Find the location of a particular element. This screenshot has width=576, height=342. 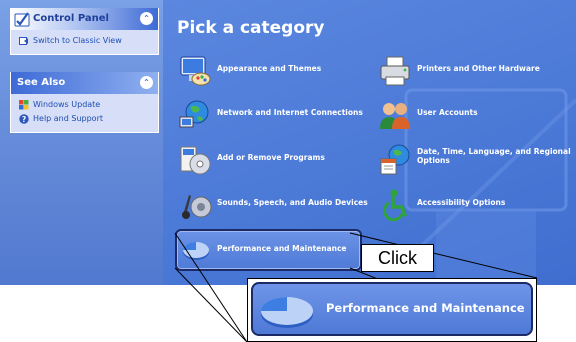

network-globe-icon is located at coordinates (194, 114).